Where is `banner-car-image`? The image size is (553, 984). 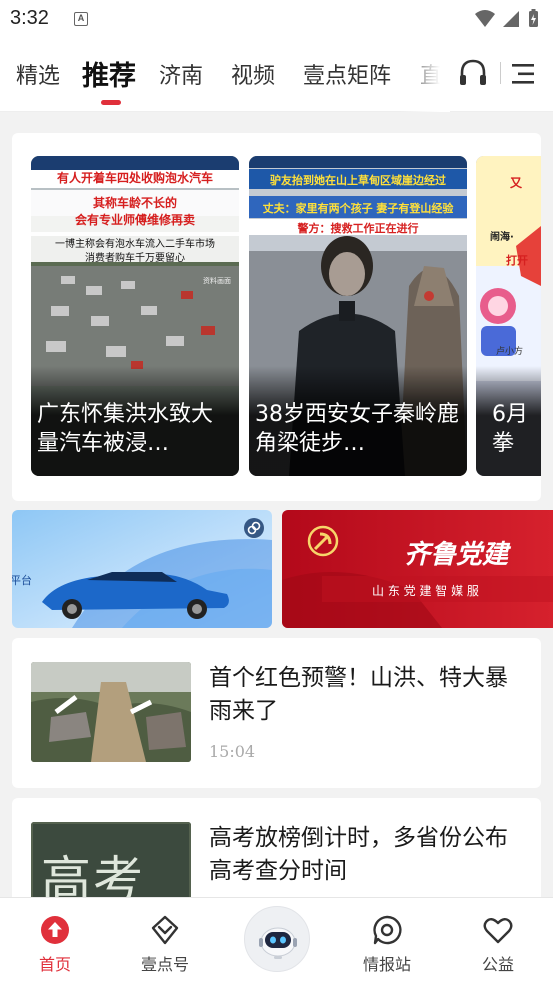
banner-car-image is located at coordinates (142, 569).